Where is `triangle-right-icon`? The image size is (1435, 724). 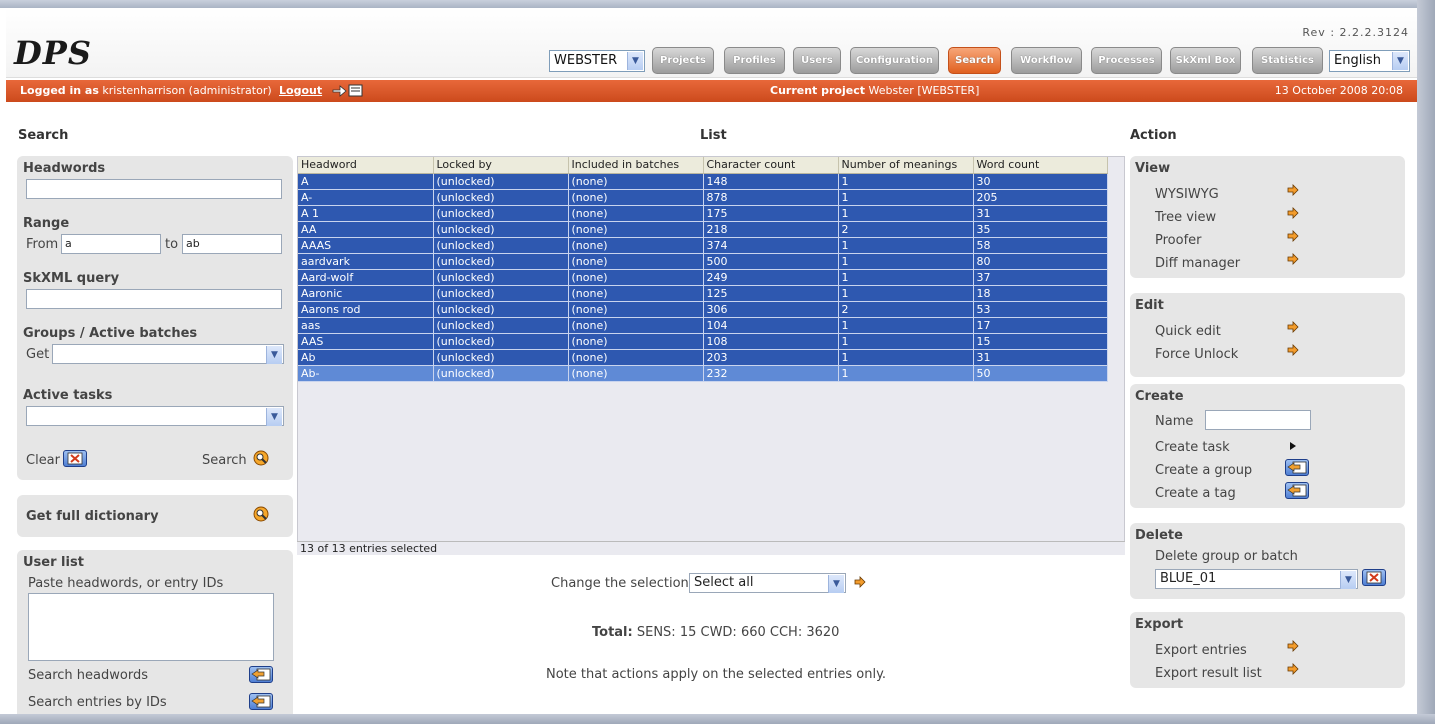 triangle-right-icon is located at coordinates (1293, 446).